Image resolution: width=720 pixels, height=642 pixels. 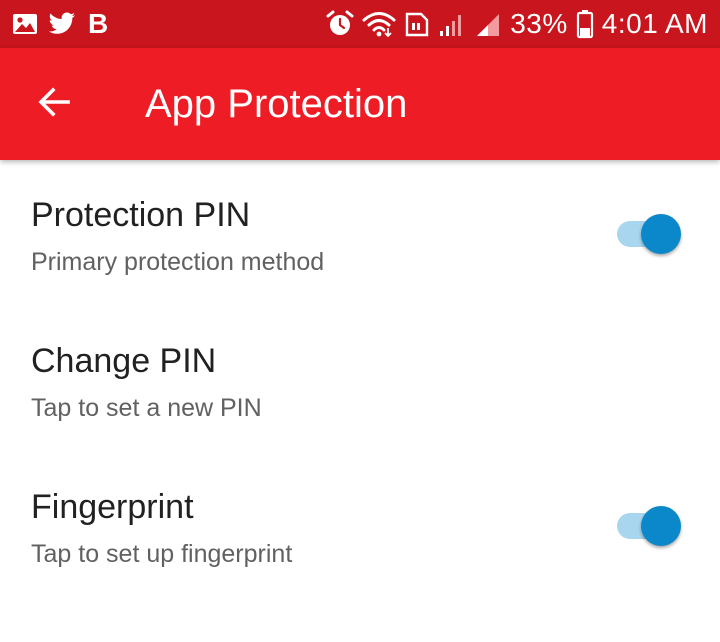 I want to click on status-bar: B 33% 4:01 AM, so click(x=360, y=24).